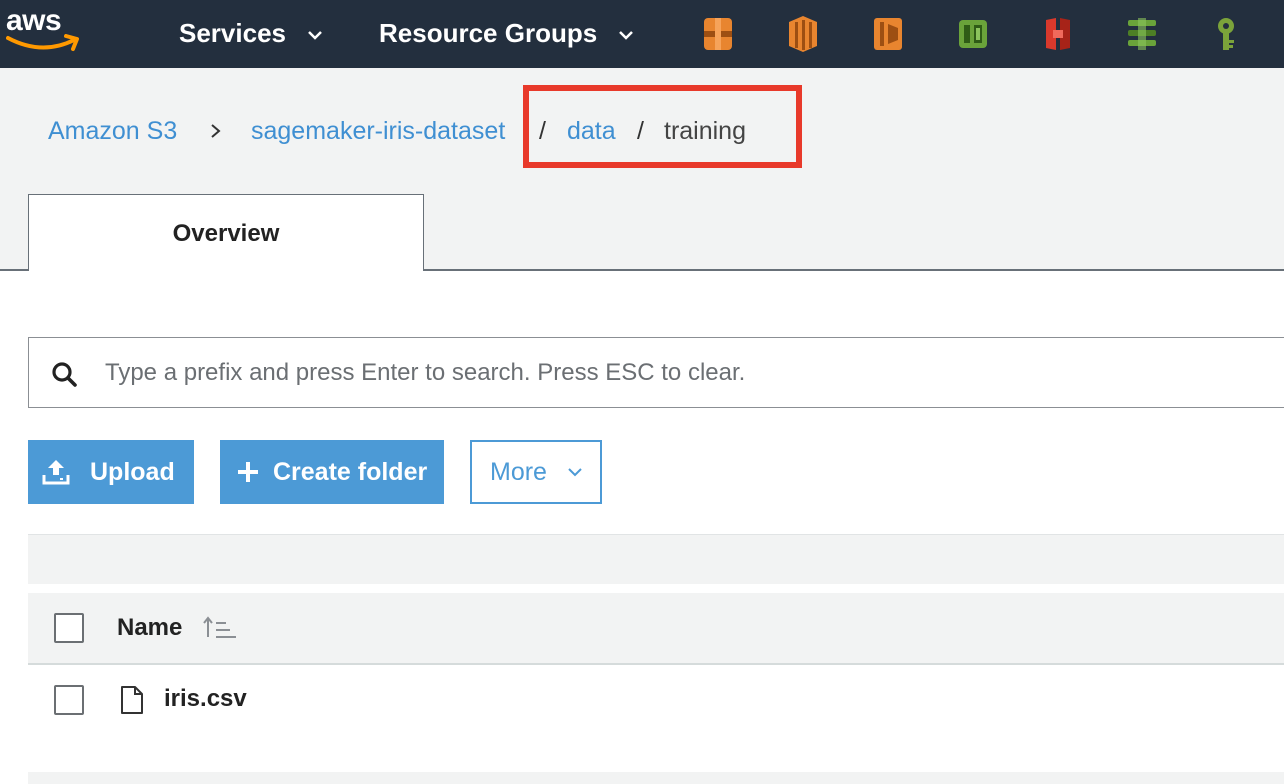  I want to click on file-name-link: iris.csv, so click(205, 699).